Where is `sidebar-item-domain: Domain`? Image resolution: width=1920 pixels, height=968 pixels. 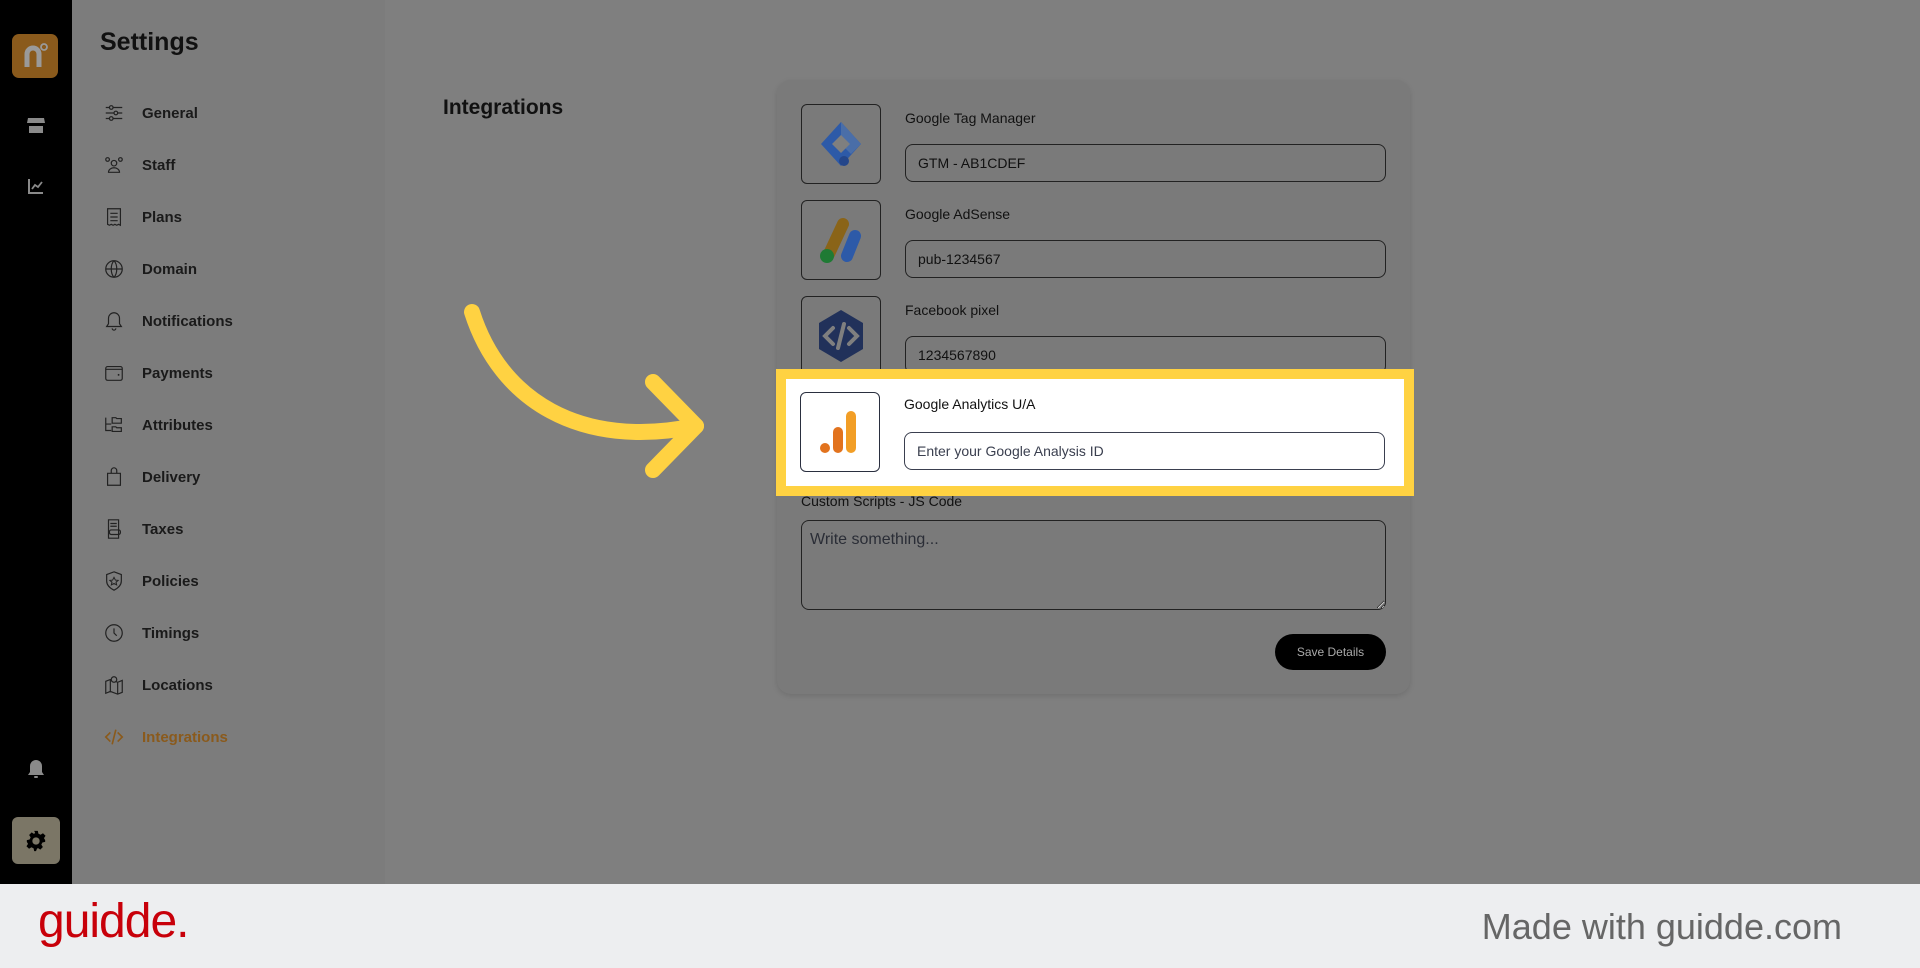 sidebar-item-domain: Domain is located at coordinates (149, 269).